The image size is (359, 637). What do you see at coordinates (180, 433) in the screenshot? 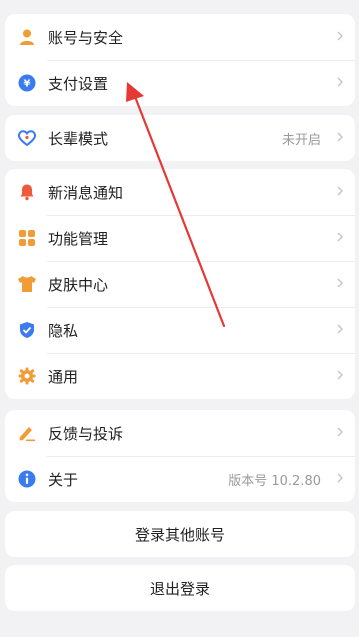
I see `feedback-row: 反馈与投诉` at bounding box center [180, 433].